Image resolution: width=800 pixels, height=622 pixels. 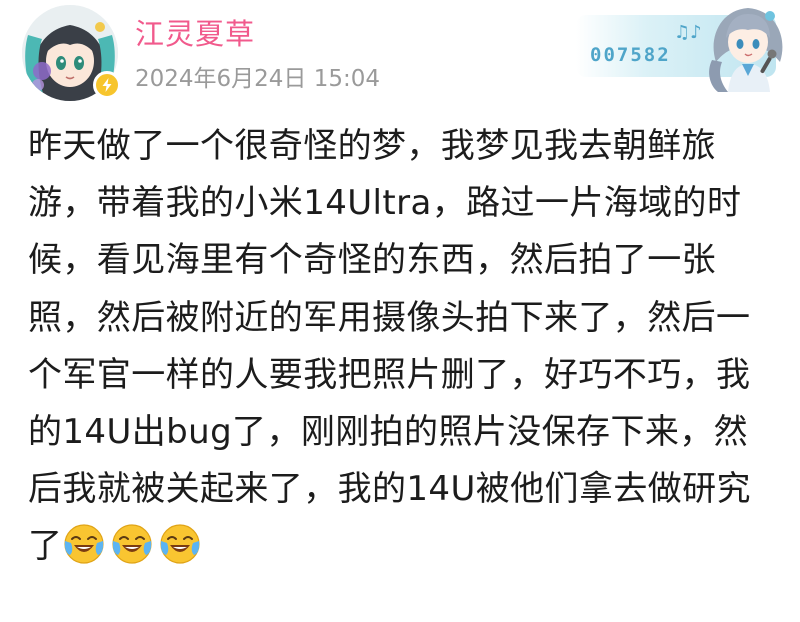 What do you see at coordinates (389, 317) in the screenshot?
I see `post-line: 照，然后被附近的军用摄像头拍下来了，然后一` at bounding box center [389, 317].